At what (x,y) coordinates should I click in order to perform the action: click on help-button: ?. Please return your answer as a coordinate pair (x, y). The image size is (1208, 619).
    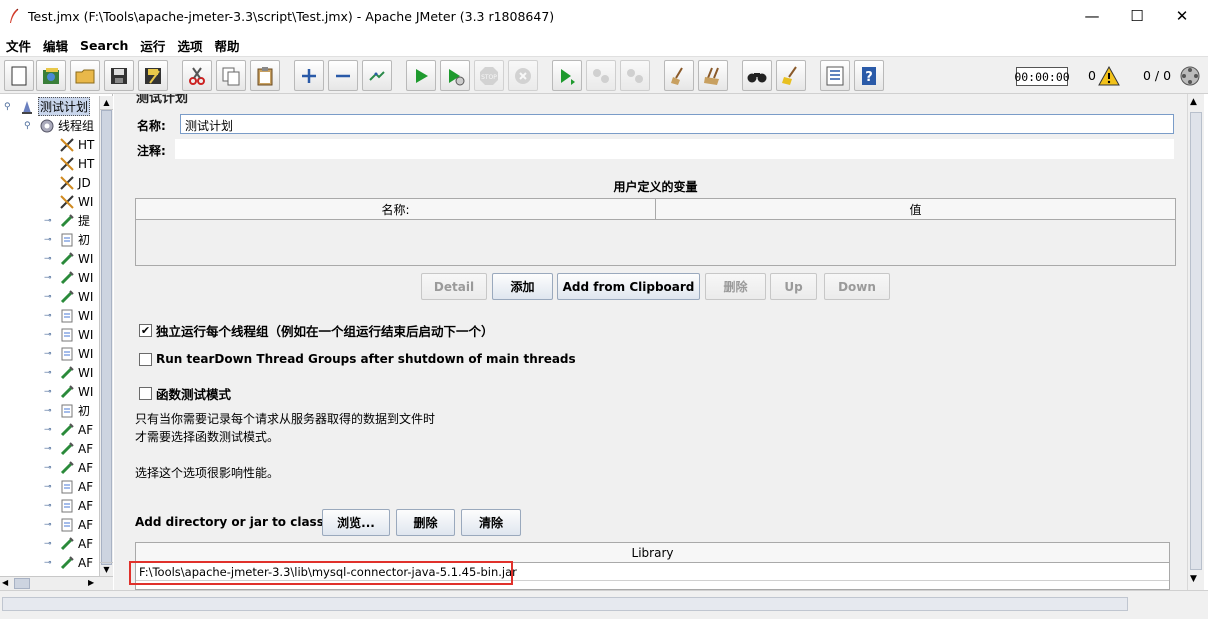
    Looking at the image, I should click on (869, 75).